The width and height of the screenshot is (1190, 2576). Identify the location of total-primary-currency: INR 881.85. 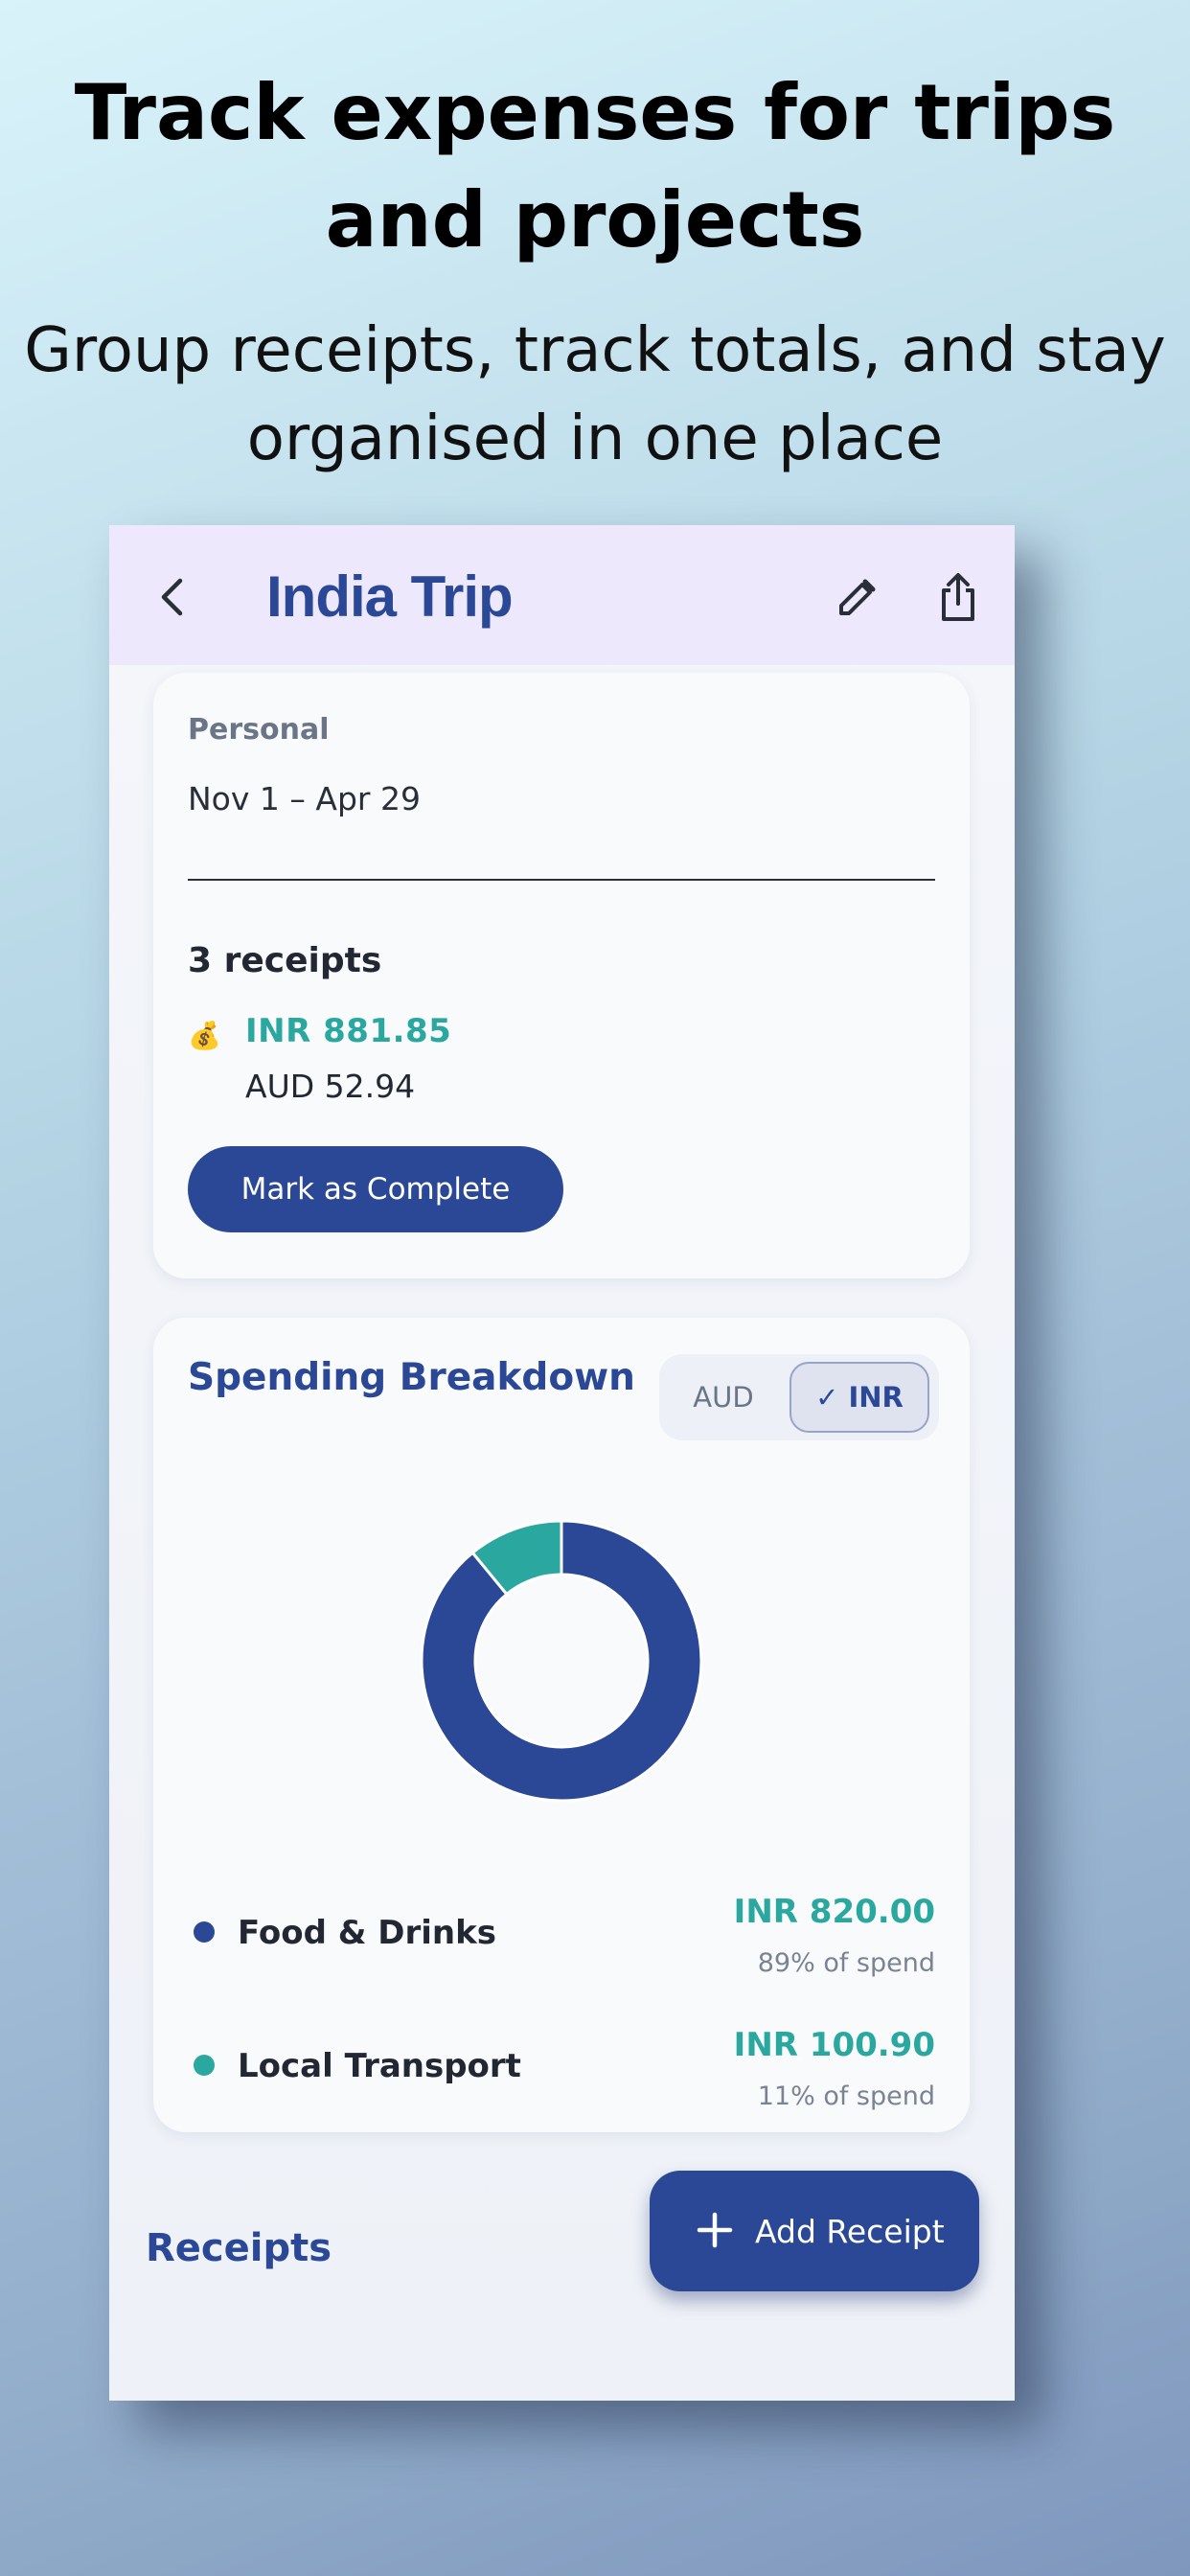
(349, 1031).